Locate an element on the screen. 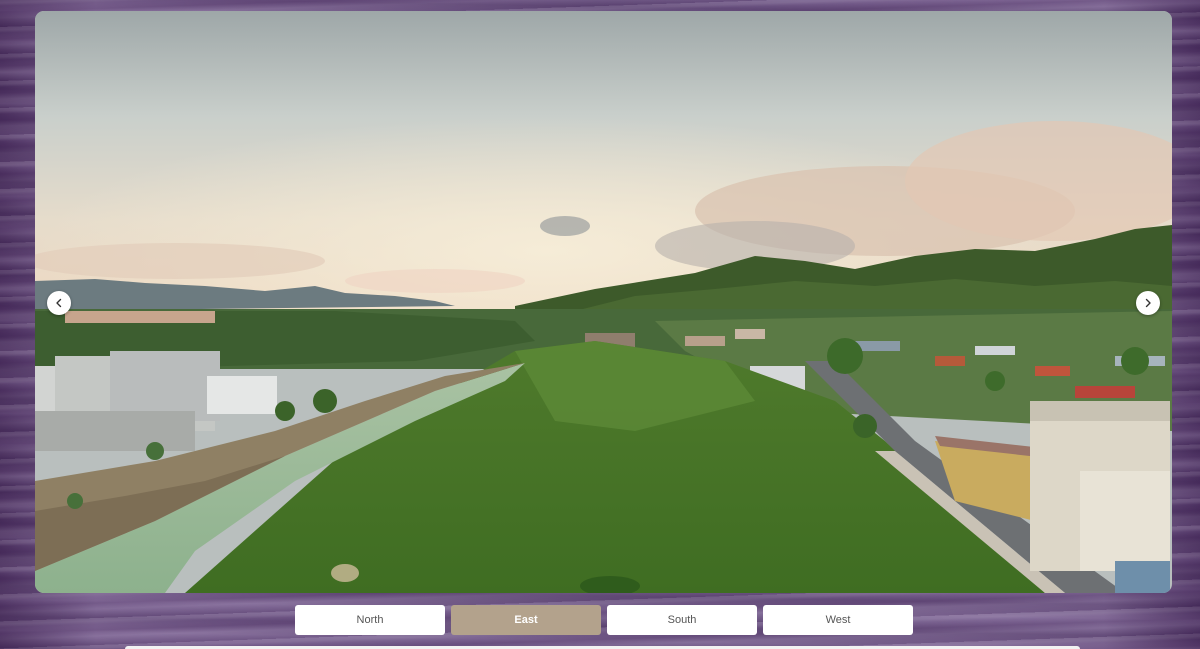 The image size is (1200, 649). previous-arrow-button is located at coordinates (59, 303).